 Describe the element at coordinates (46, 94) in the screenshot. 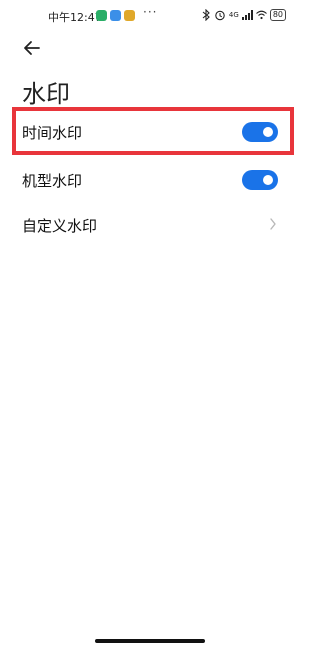

I see `page-title: 水印` at that location.